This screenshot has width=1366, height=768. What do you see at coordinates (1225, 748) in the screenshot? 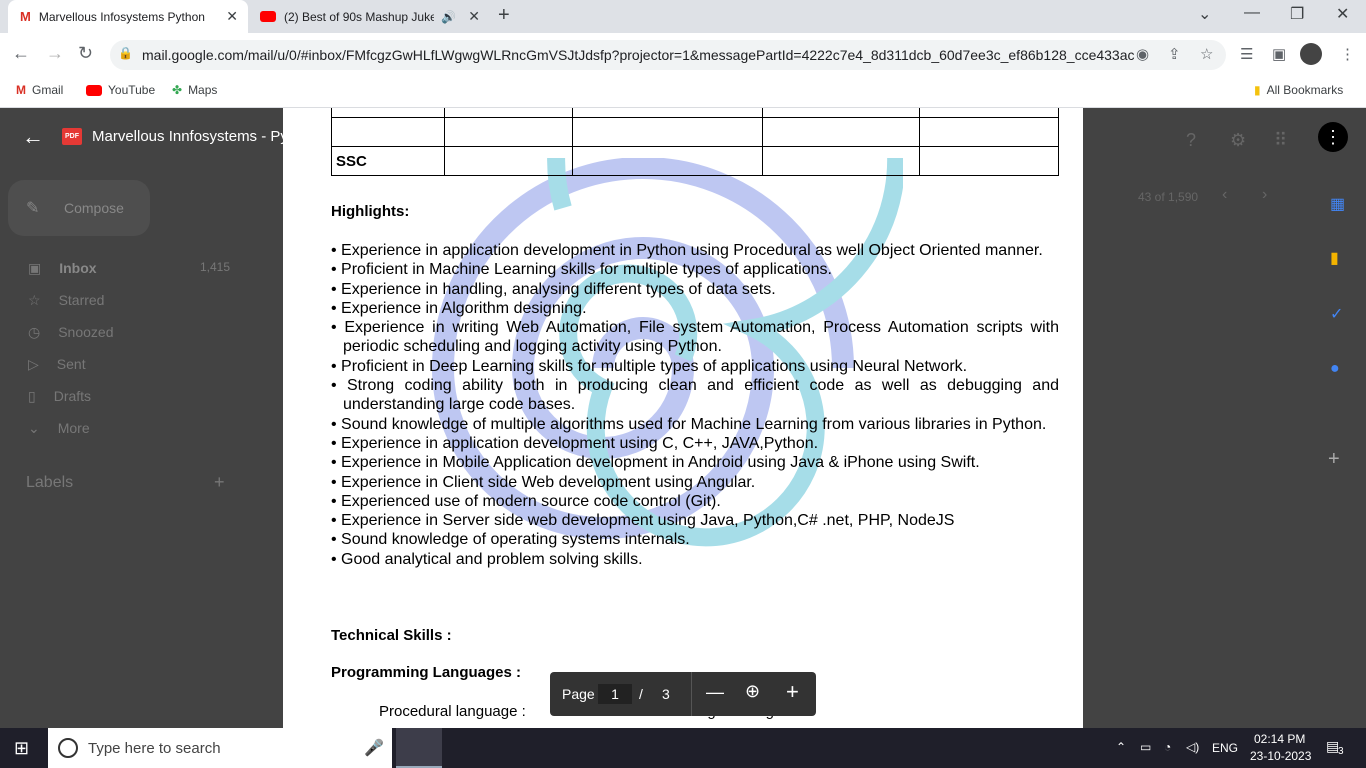
I see `language-indicator: ENG` at bounding box center [1225, 748].